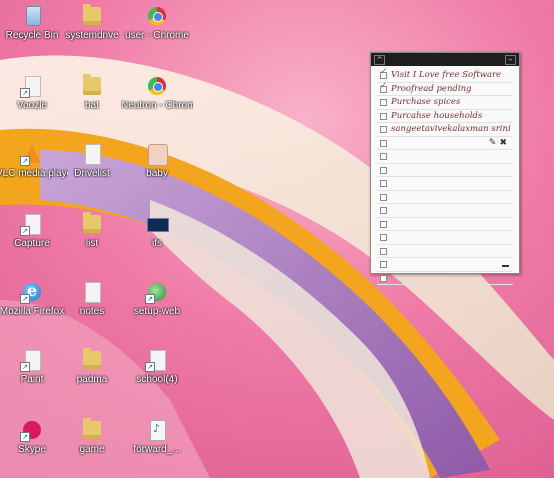  I want to click on shortcut-icon, so click(157, 360).